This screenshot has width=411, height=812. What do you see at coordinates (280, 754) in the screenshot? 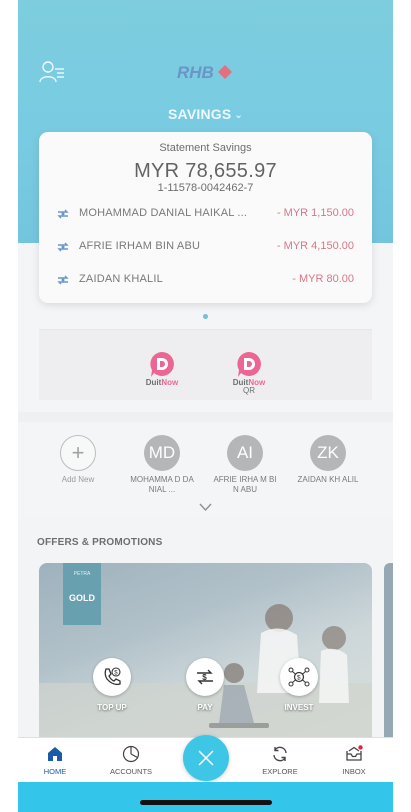
I see `refresh-icon` at bounding box center [280, 754].